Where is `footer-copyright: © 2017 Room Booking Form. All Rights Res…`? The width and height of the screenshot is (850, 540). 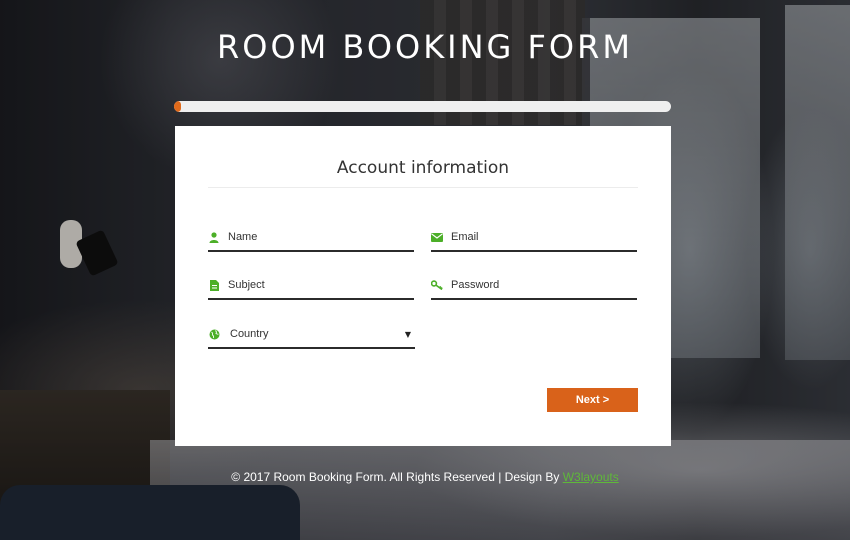
footer-copyright: © 2017 Room Booking Form. All Rights Res… is located at coordinates (397, 477).